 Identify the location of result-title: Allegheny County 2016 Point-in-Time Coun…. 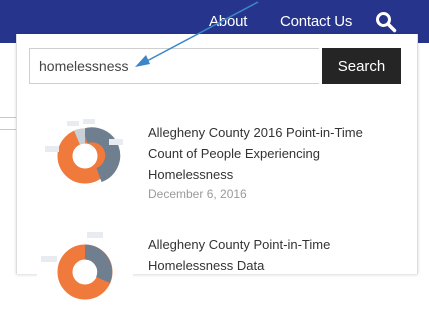
(263, 153).